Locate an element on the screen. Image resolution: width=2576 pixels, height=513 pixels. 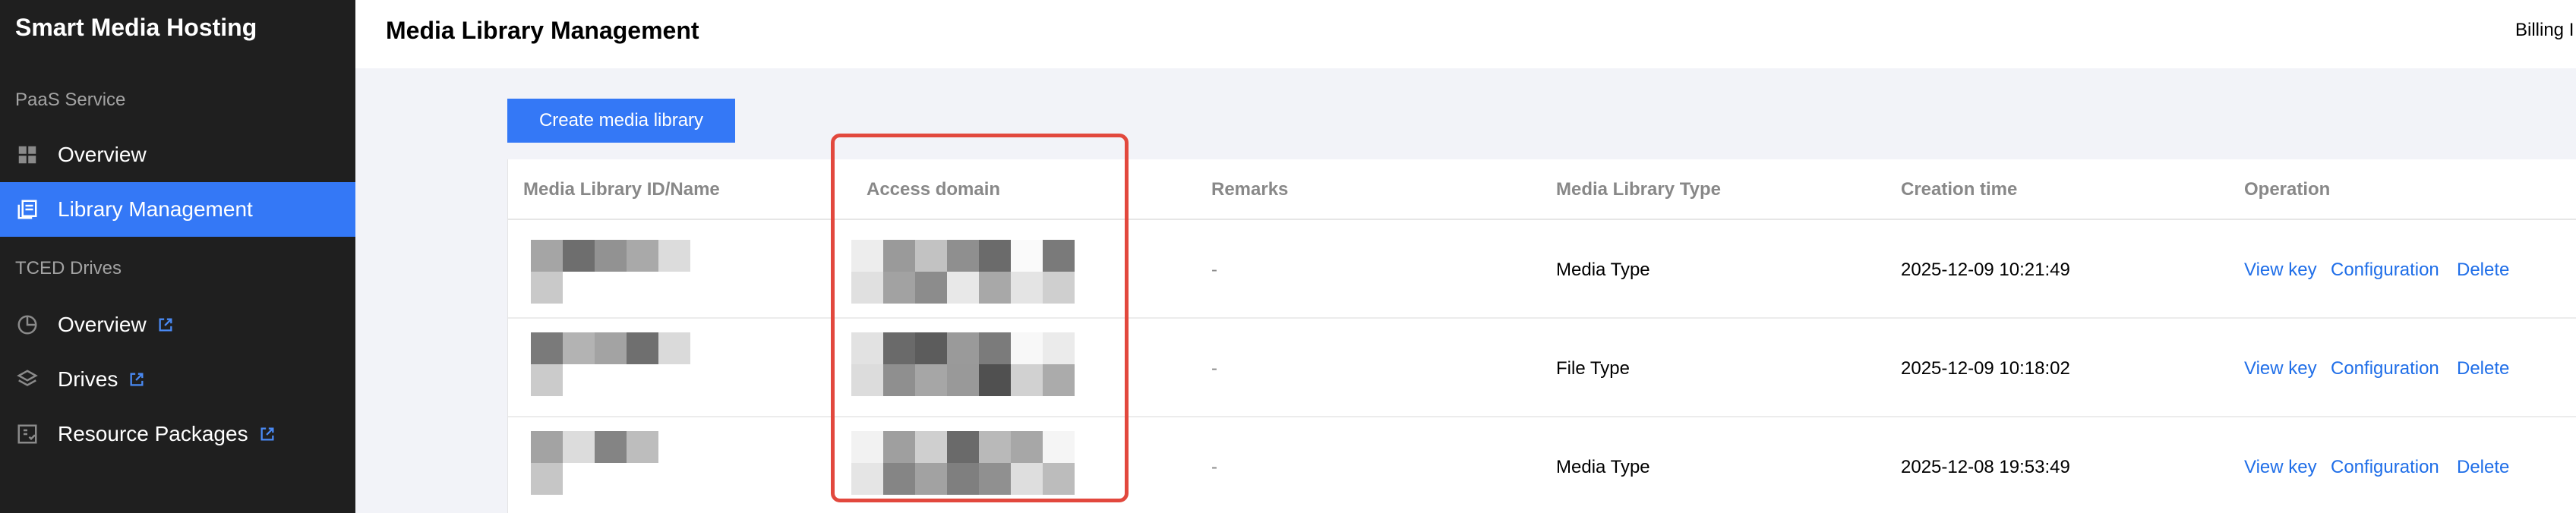
column-header-creation-time: Creation time is located at coordinates (1959, 189).